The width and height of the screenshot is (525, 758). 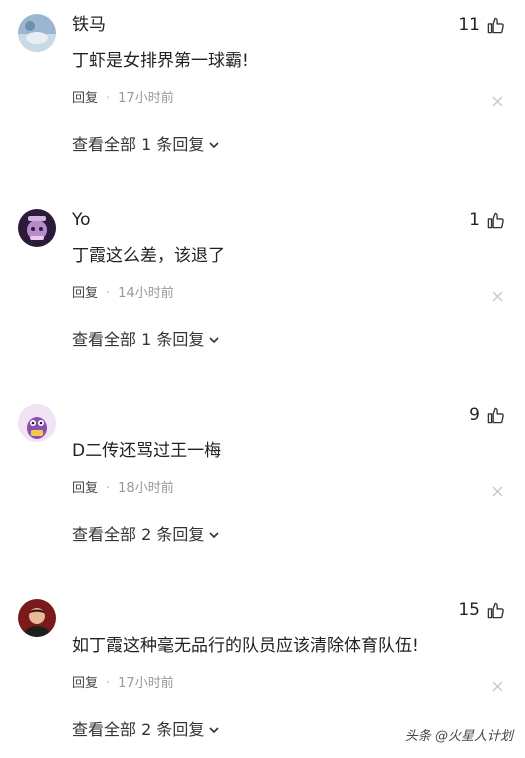 I want to click on like-button: 1, so click(x=487, y=220).